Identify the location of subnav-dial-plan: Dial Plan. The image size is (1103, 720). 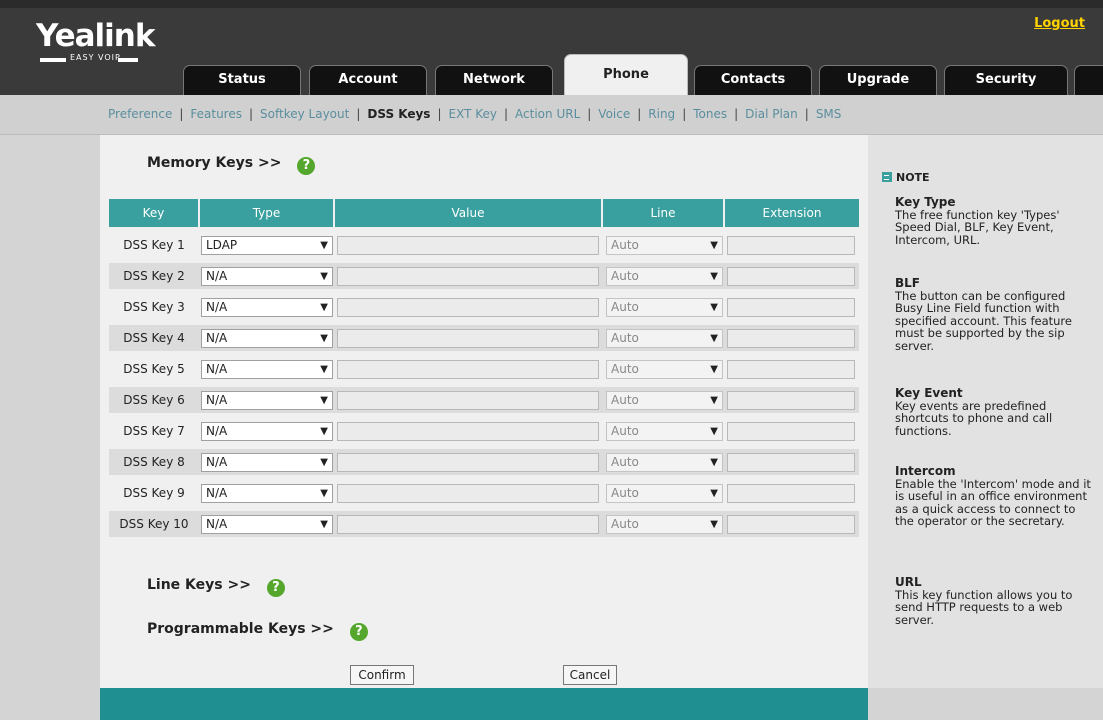
(771, 114).